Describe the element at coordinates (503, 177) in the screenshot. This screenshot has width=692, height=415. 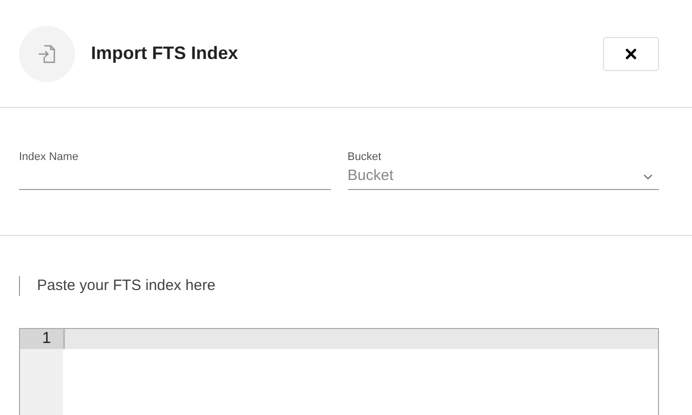
I see `bucket-dropdown: Bucket` at that location.